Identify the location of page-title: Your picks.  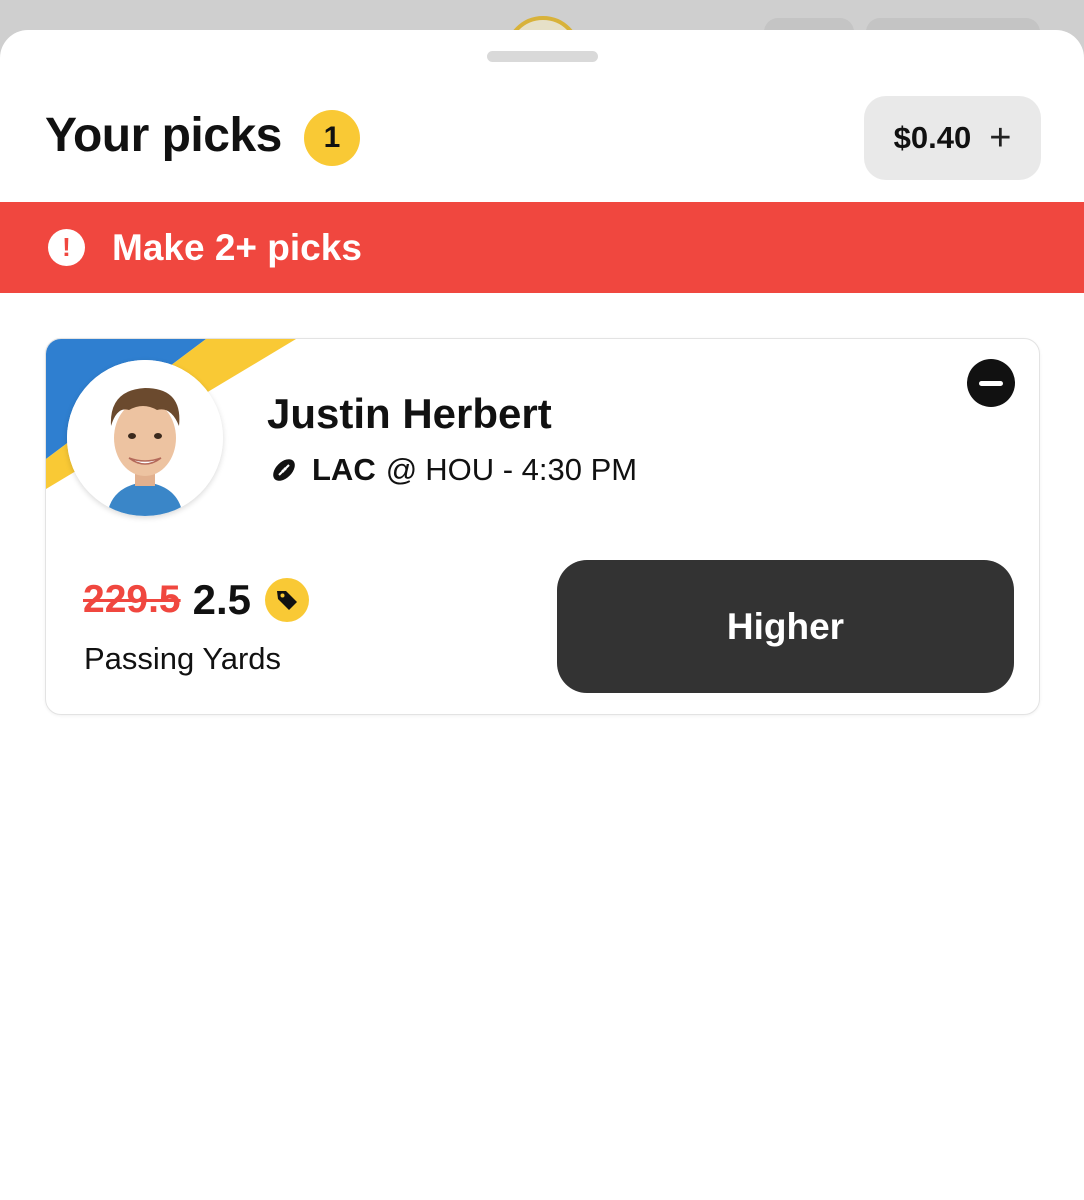
(163, 135).